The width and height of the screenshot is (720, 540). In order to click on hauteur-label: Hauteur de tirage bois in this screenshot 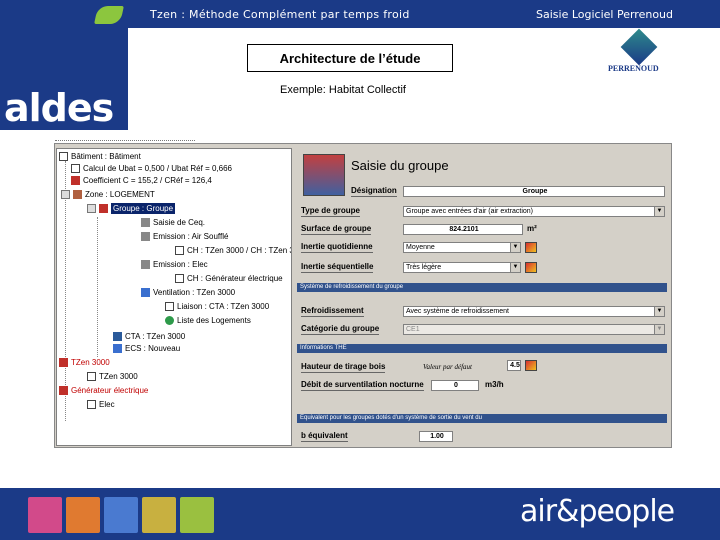, I will do `click(343, 367)`.